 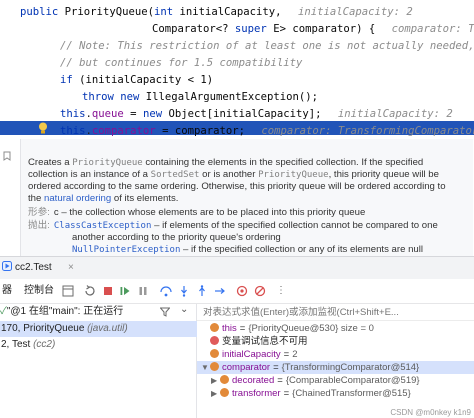 What do you see at coordinates (184, 309) in the screenshot?
I see `chevron-down-icon: ⌄` at bounding box center [184, 309].